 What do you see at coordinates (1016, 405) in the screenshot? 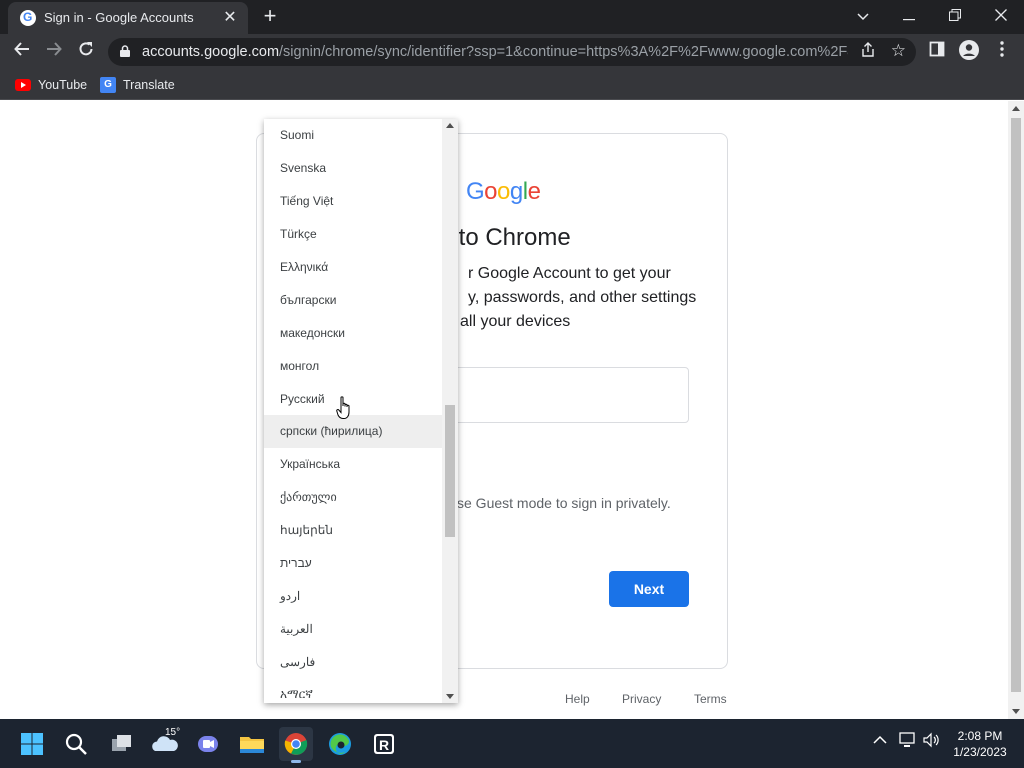
I see `page-scroll-thumb` at bounding box center [1016, 405].